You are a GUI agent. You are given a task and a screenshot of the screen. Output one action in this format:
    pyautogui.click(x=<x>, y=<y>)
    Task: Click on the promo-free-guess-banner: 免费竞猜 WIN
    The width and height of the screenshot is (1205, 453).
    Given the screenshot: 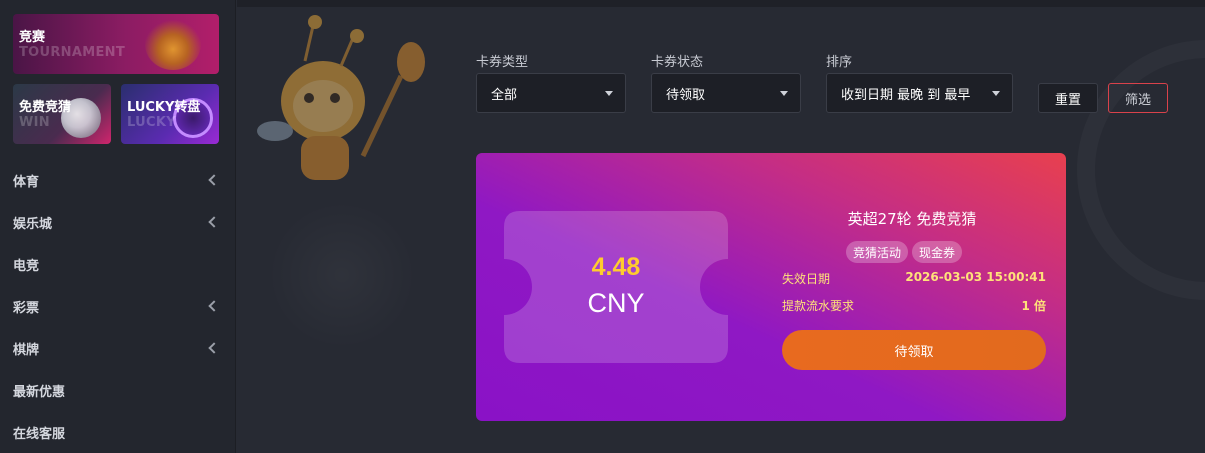 What is the action you would take?
    pyautogui.click(x=62, y=114)
    